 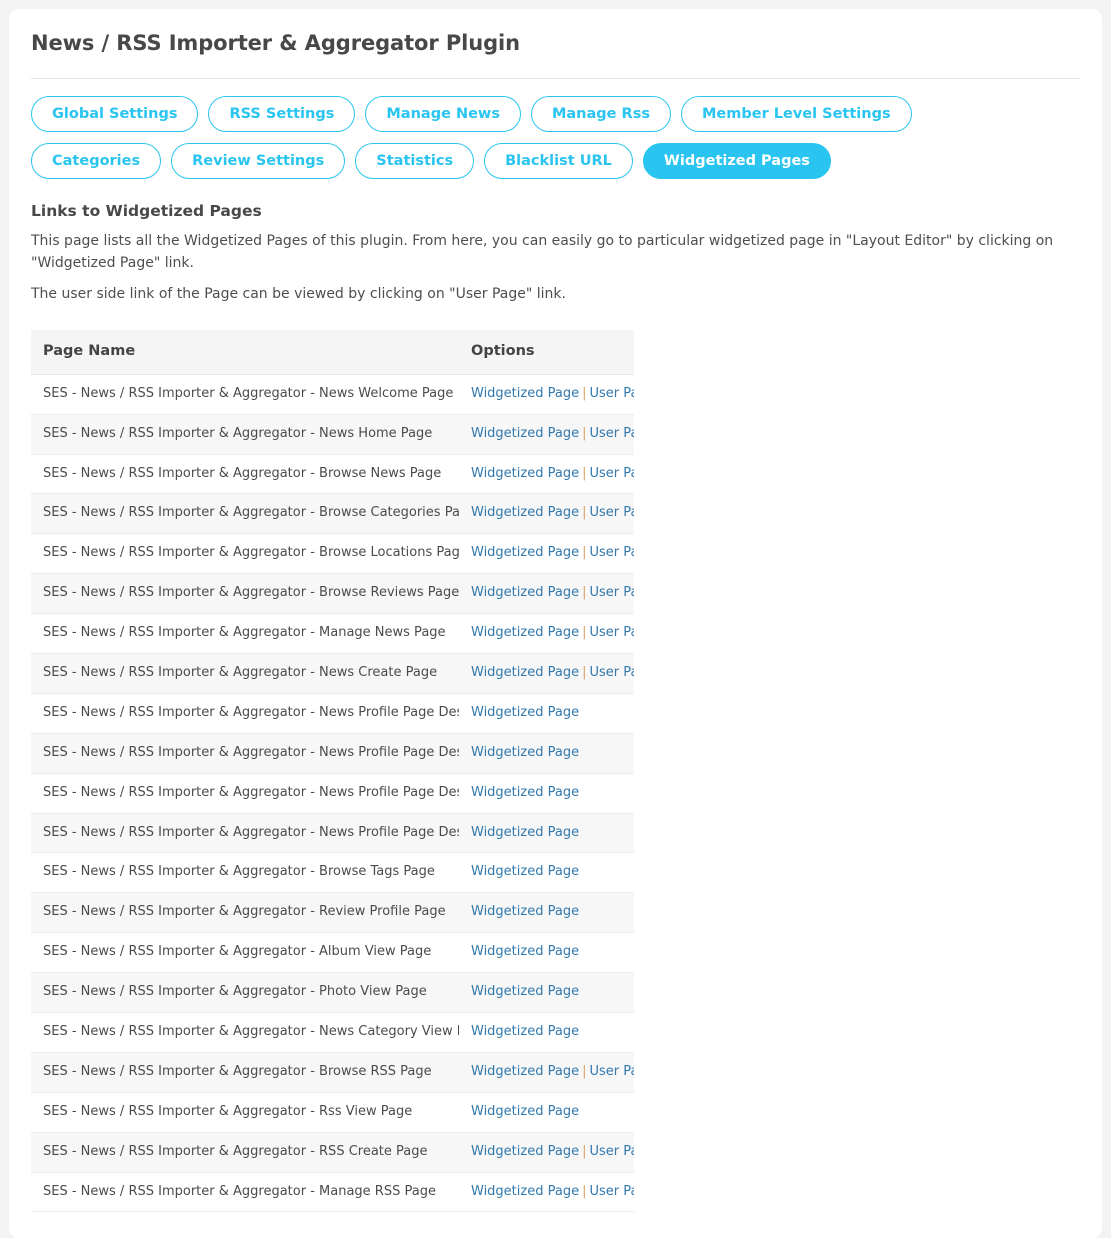 I want to click on tab-review-settings: Review Settings, so click(x=258, y=161).